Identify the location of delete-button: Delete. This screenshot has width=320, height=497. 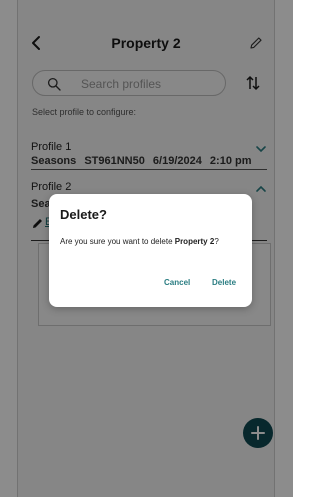
(224, 282).